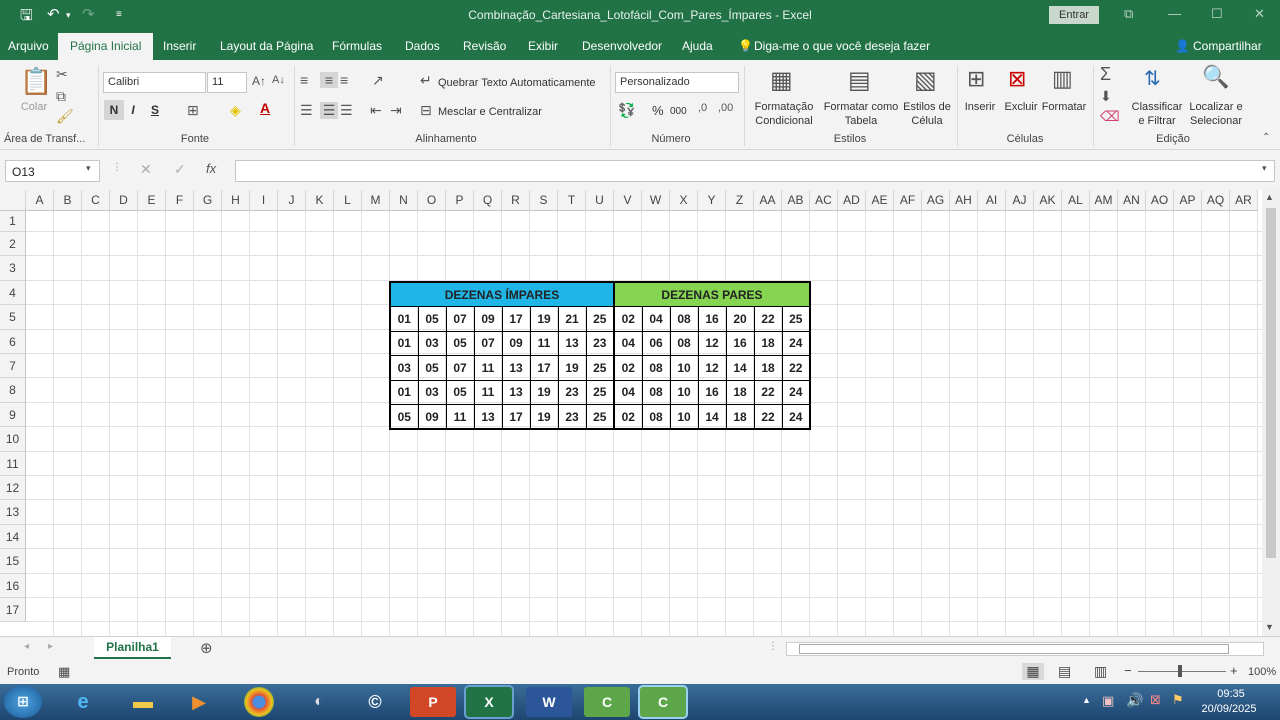  I want to click on insert-cells-button: Inserir, so click(980, 107).